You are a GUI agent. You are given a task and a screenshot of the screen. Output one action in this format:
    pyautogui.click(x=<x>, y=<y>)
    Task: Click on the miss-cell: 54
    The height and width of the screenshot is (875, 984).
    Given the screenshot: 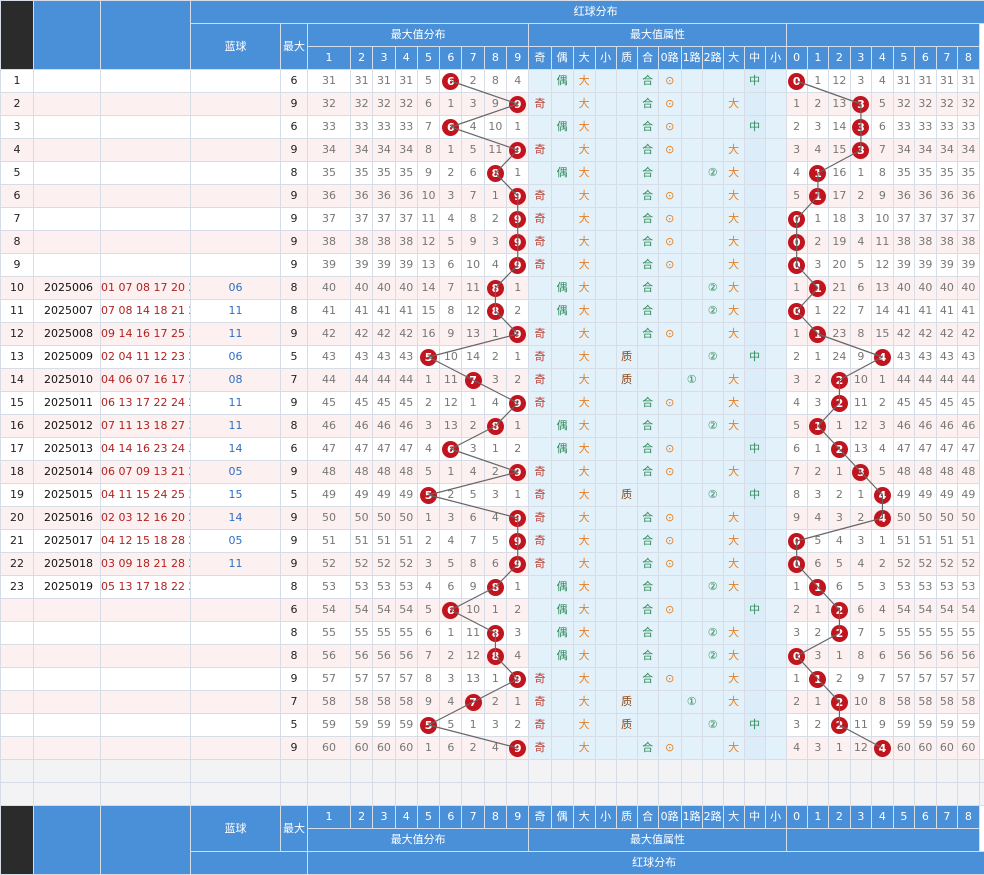 What is the action you would take?
    pyautogui.click(x=329, y=610)
    